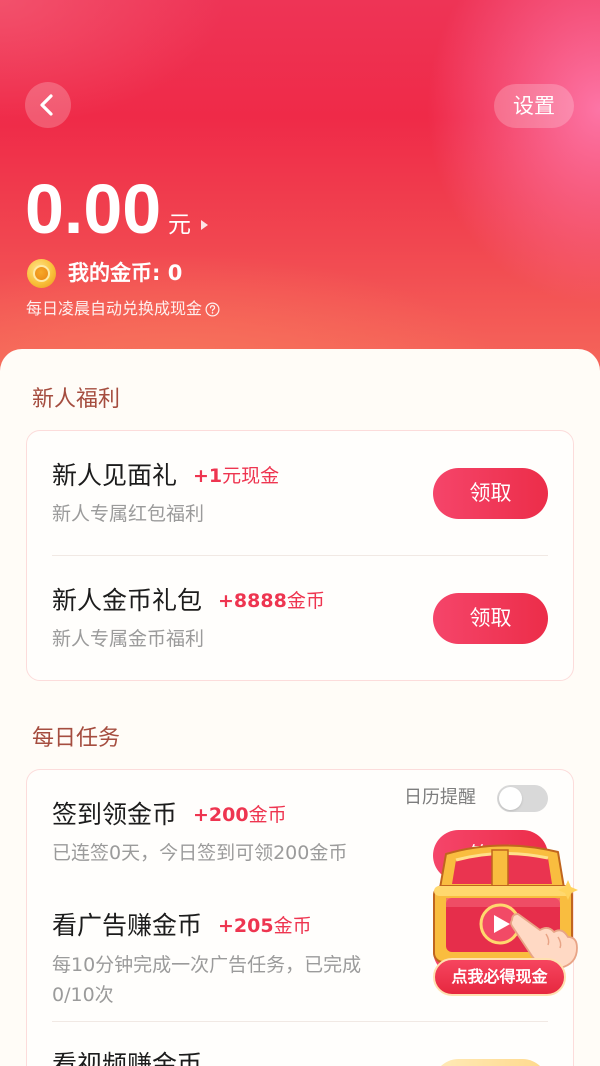 This screenshot has width=600, height=1066. I want to click on task-title: 签到领金币, so click(115, 814).